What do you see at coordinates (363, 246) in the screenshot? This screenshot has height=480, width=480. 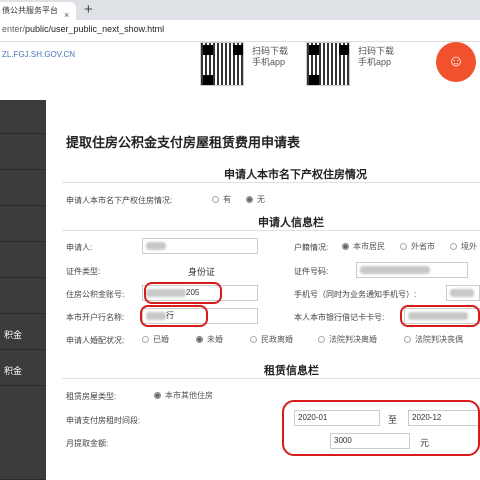 I see `radio-hukou-local: 本市居民` at bounding box center [363, 246].